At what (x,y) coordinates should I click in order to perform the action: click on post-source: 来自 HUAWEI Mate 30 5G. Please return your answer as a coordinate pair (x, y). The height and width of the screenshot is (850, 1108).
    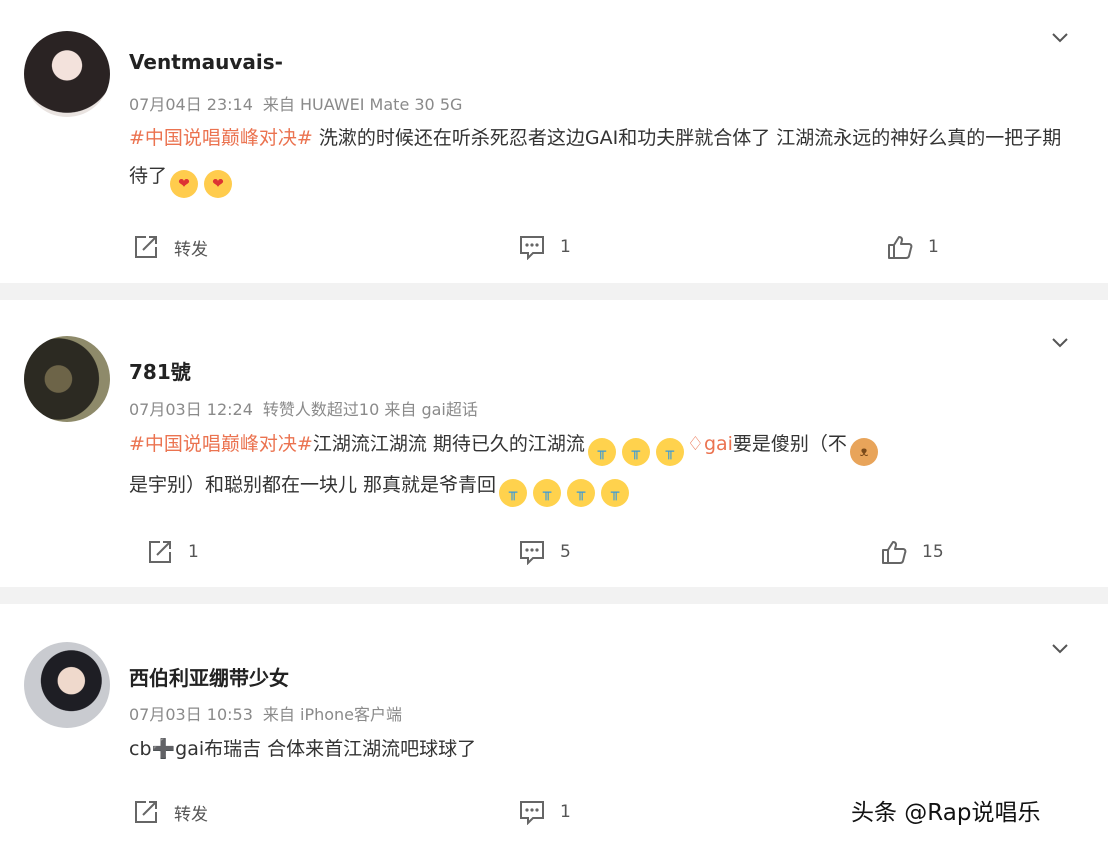
    Looking at the image, I should click on (362, 104).